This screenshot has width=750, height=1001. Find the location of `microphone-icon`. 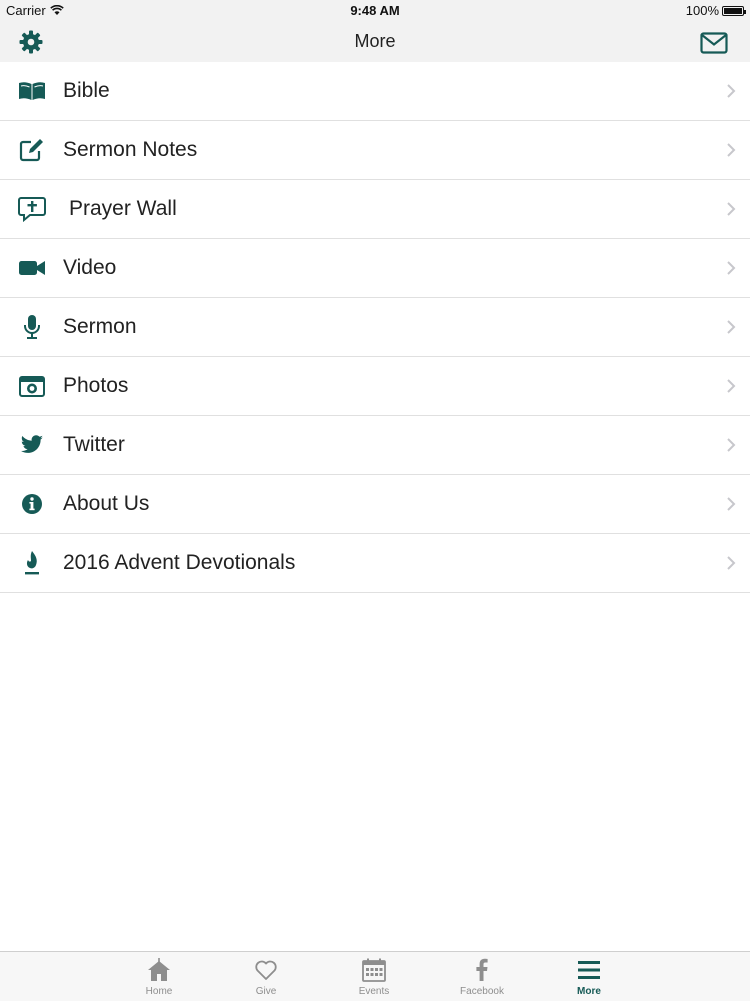

microphone-icon is located at coordinates (32, 327).